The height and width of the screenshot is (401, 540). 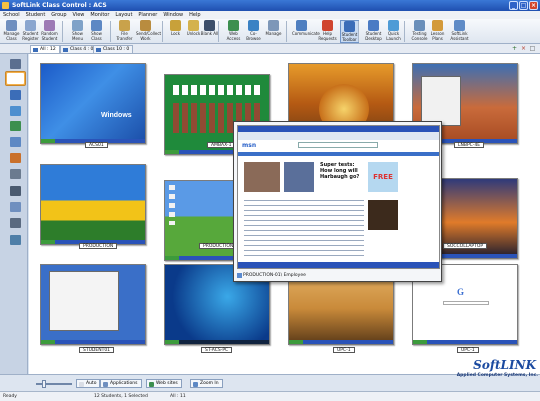 I want to click on applications-button: Applications, so click(x=121, y=383).